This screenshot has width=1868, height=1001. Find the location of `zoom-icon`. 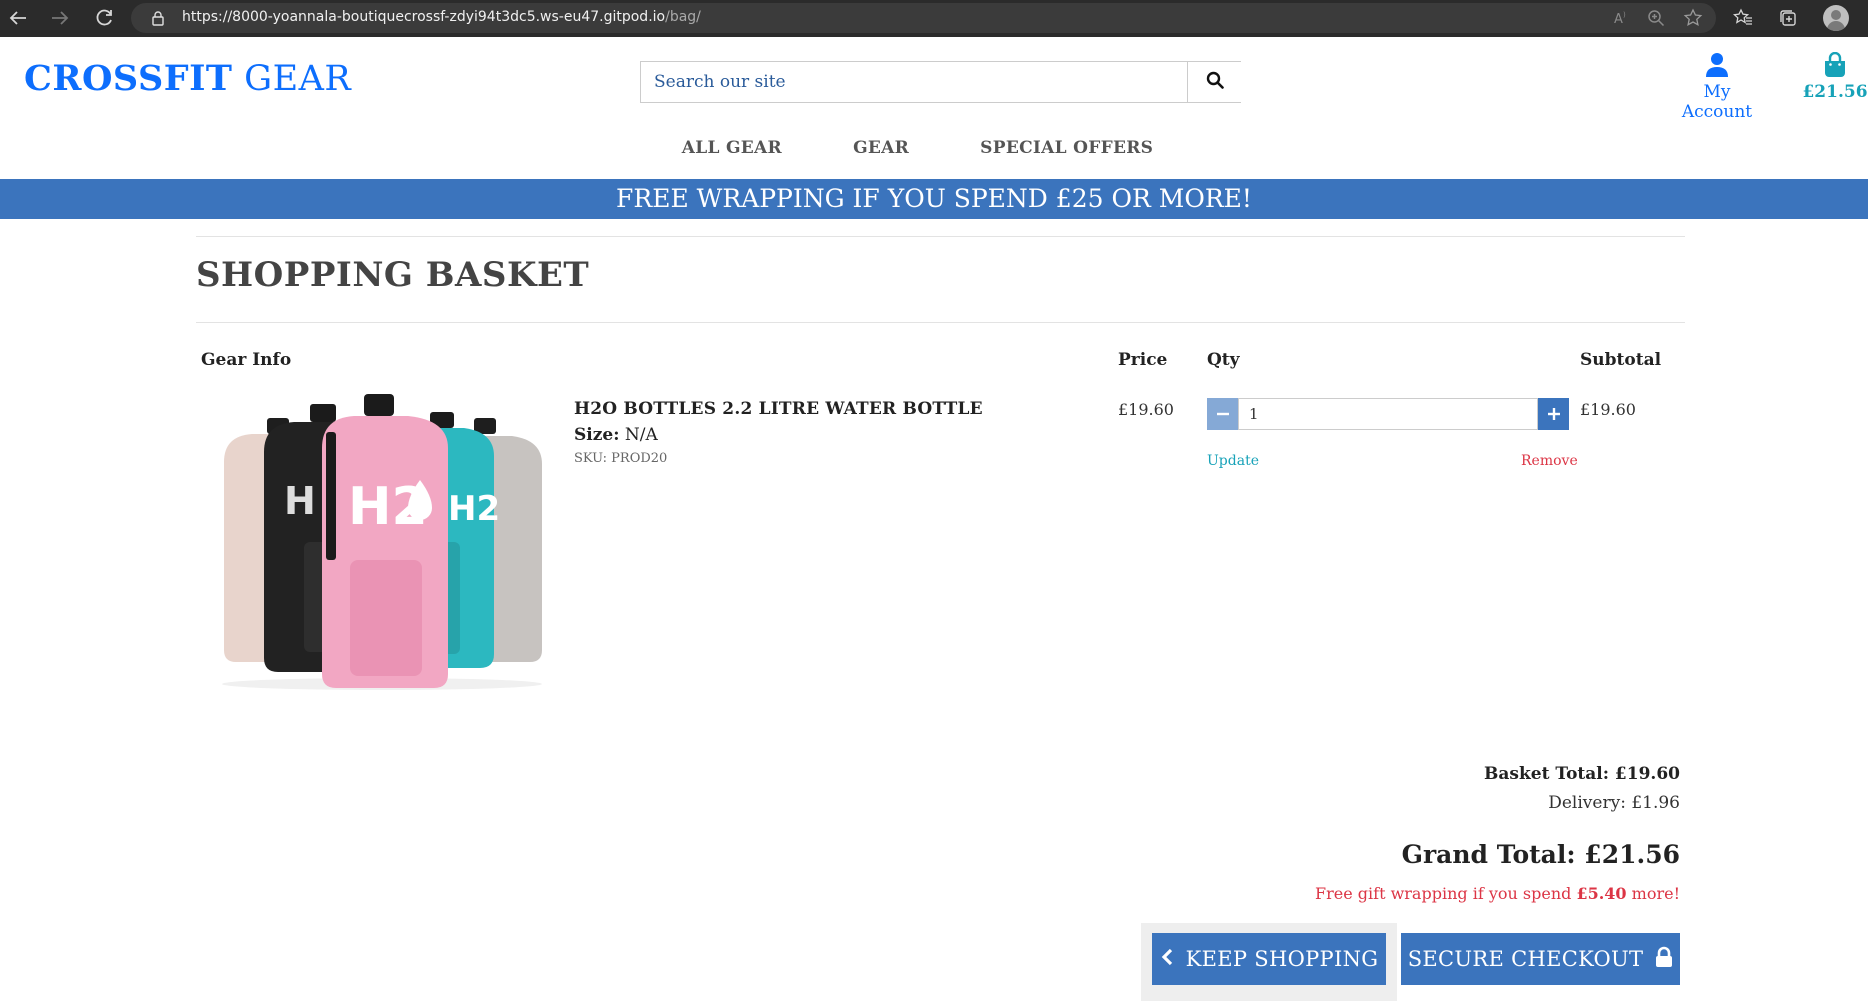

zoom-icon is located at coordinates (1656, 18).